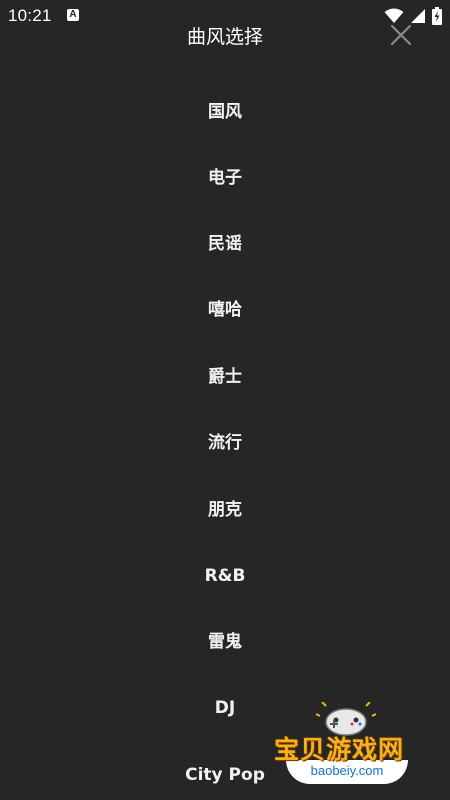 The height and width of the screenshot is (800, 450). What do you see at coordinates (225, 642) in the screenshot?
I see `genre-item-reggae: 雷鬼` at bounding box center [225, 642].